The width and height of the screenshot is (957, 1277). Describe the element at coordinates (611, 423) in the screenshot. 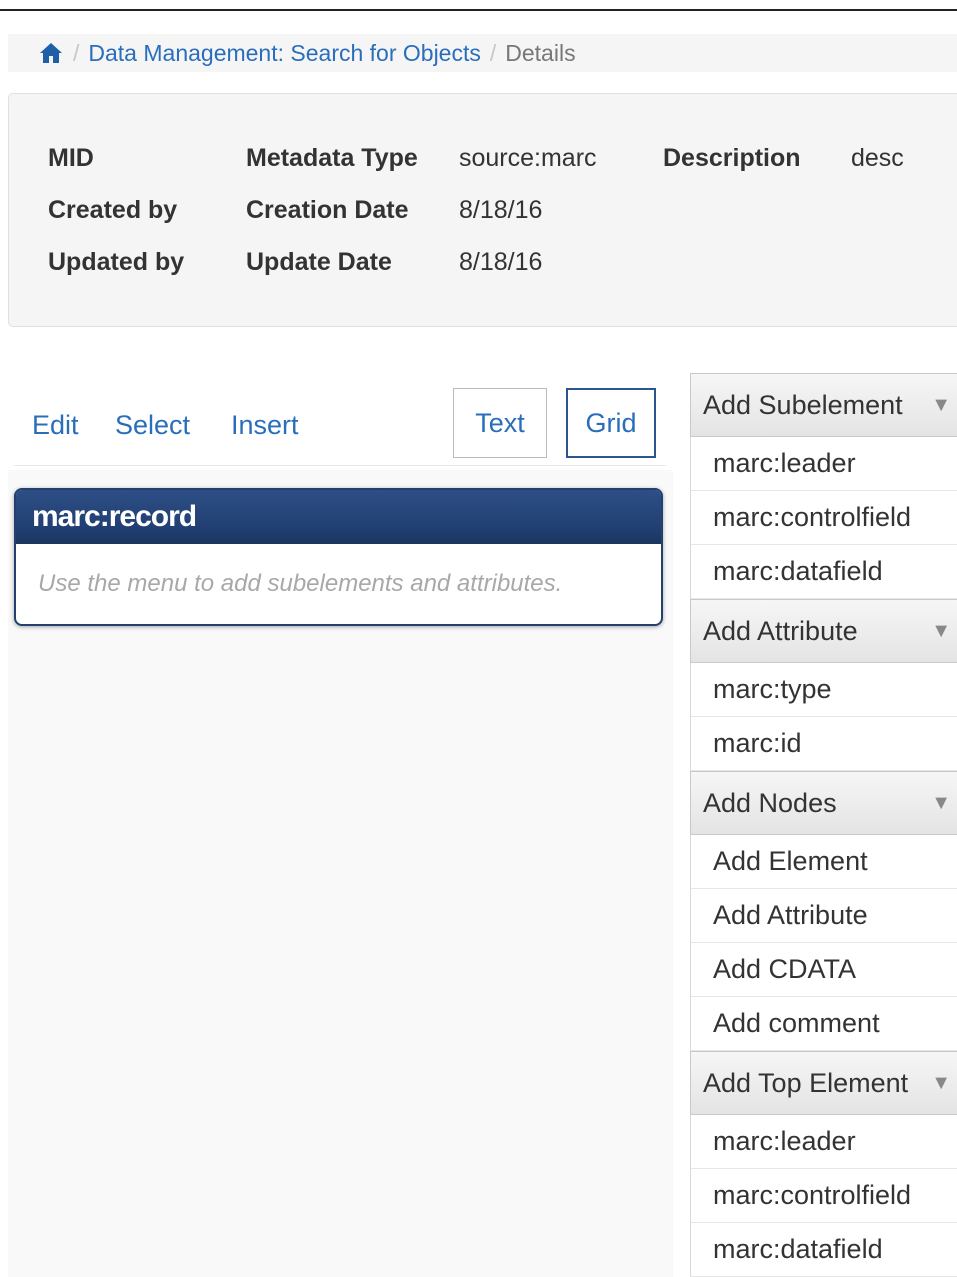

I see `grid-view-button: Grid` at that location.